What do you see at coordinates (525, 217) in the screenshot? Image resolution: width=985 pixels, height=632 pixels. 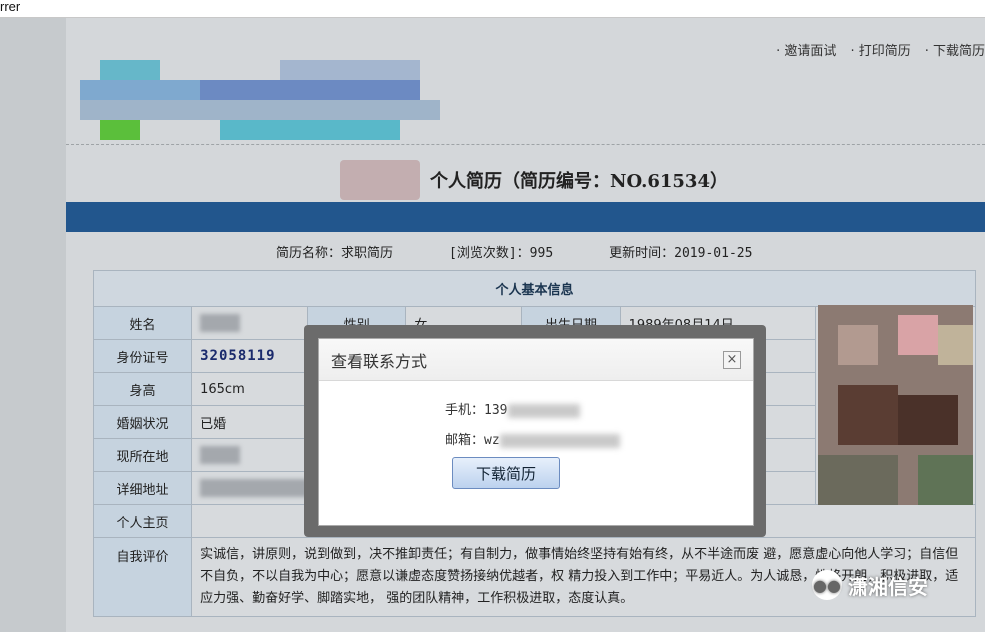 I see `brand-bar` at bounding box center [525, 217].